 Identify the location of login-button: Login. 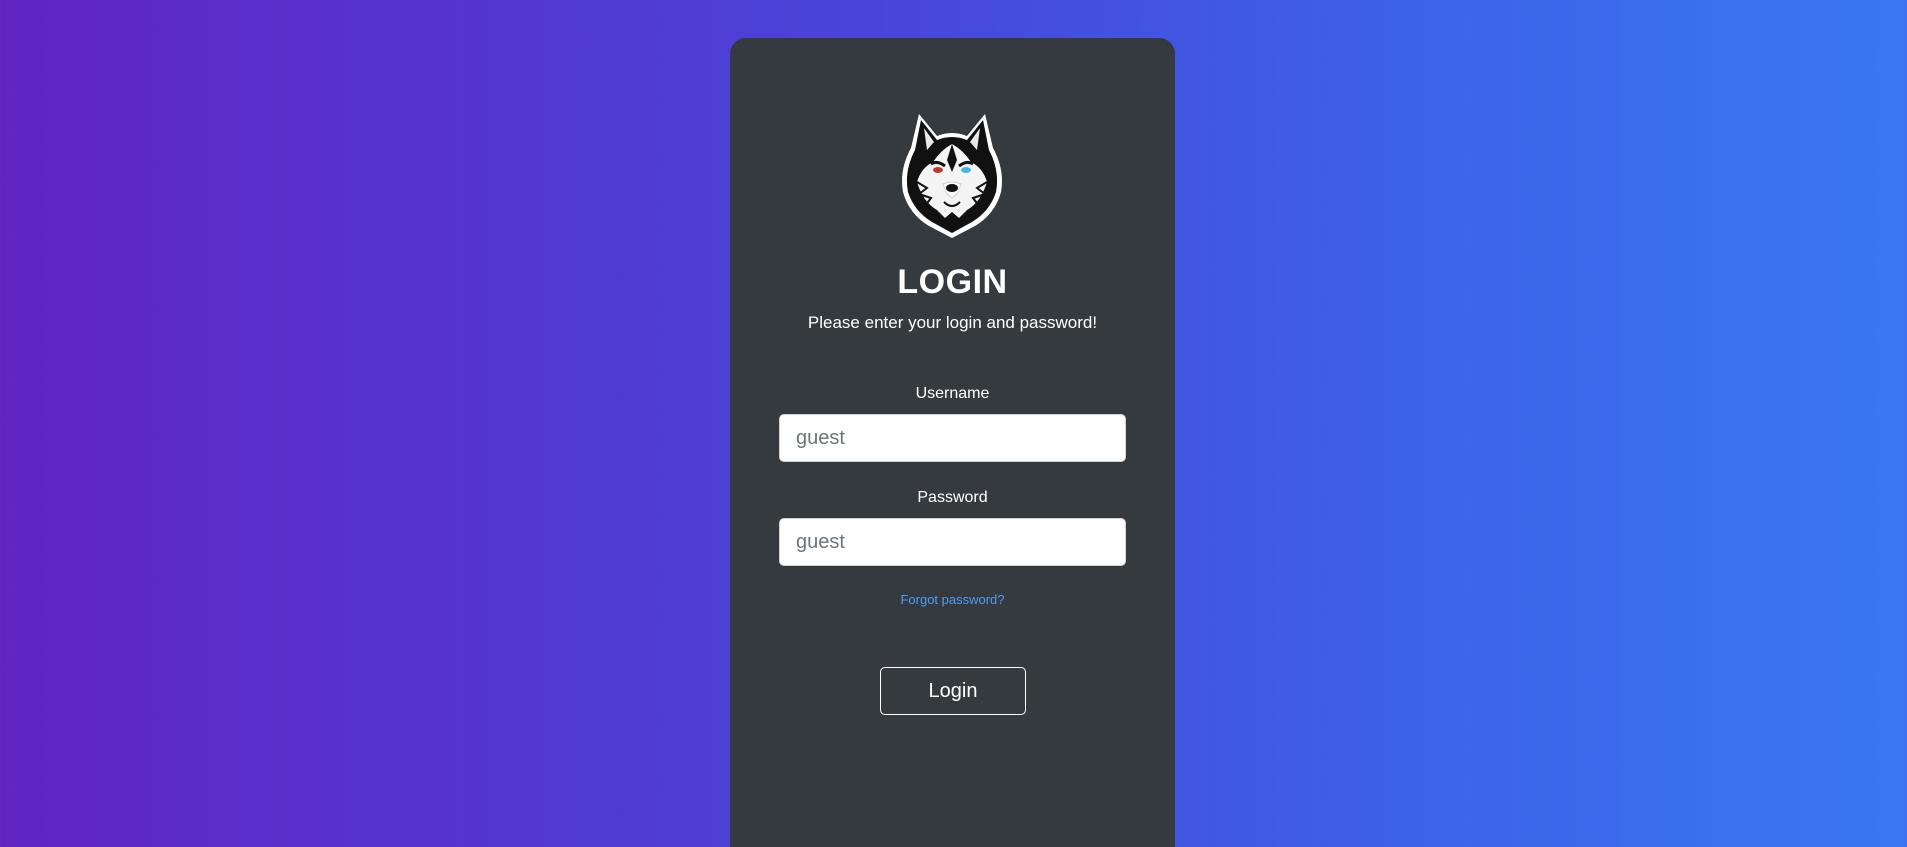
(953, 691).